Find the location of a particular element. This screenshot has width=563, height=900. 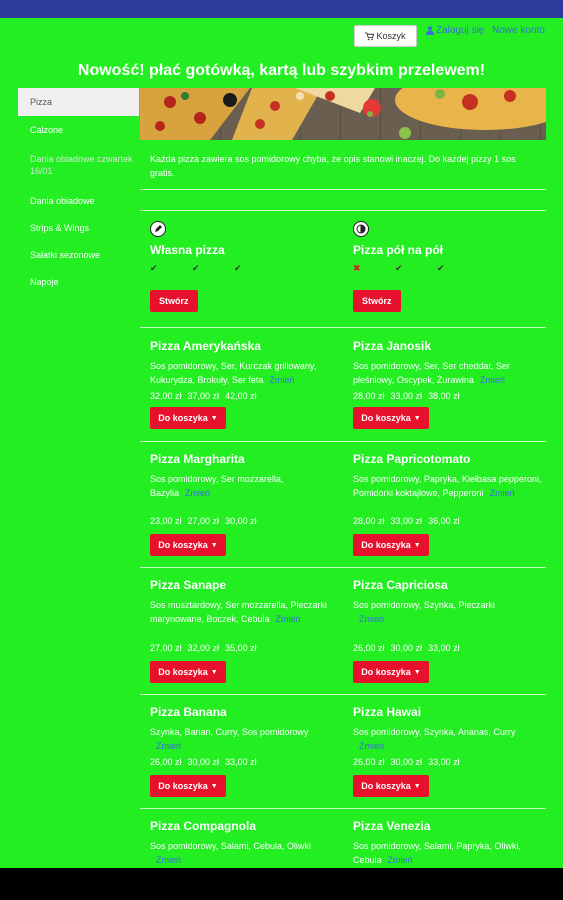

sidebar-item-lunch-special: Dania obiadowe czwartek 16/01 is located at coordinates (81, 165).